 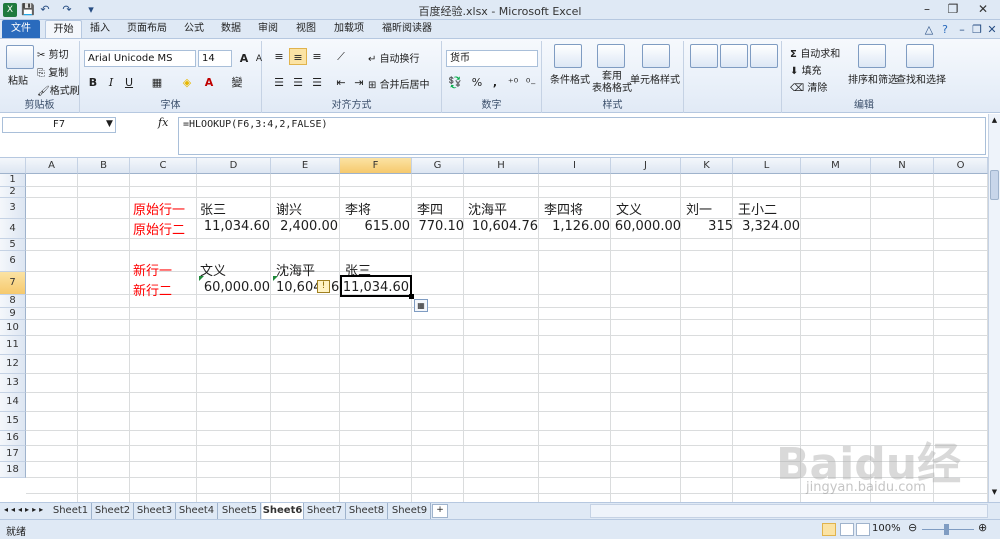 What do you see at coordinates (962, 30) in the screenshot?
I see `doc-minimize-icon: –` at bounding box center [962, 30].